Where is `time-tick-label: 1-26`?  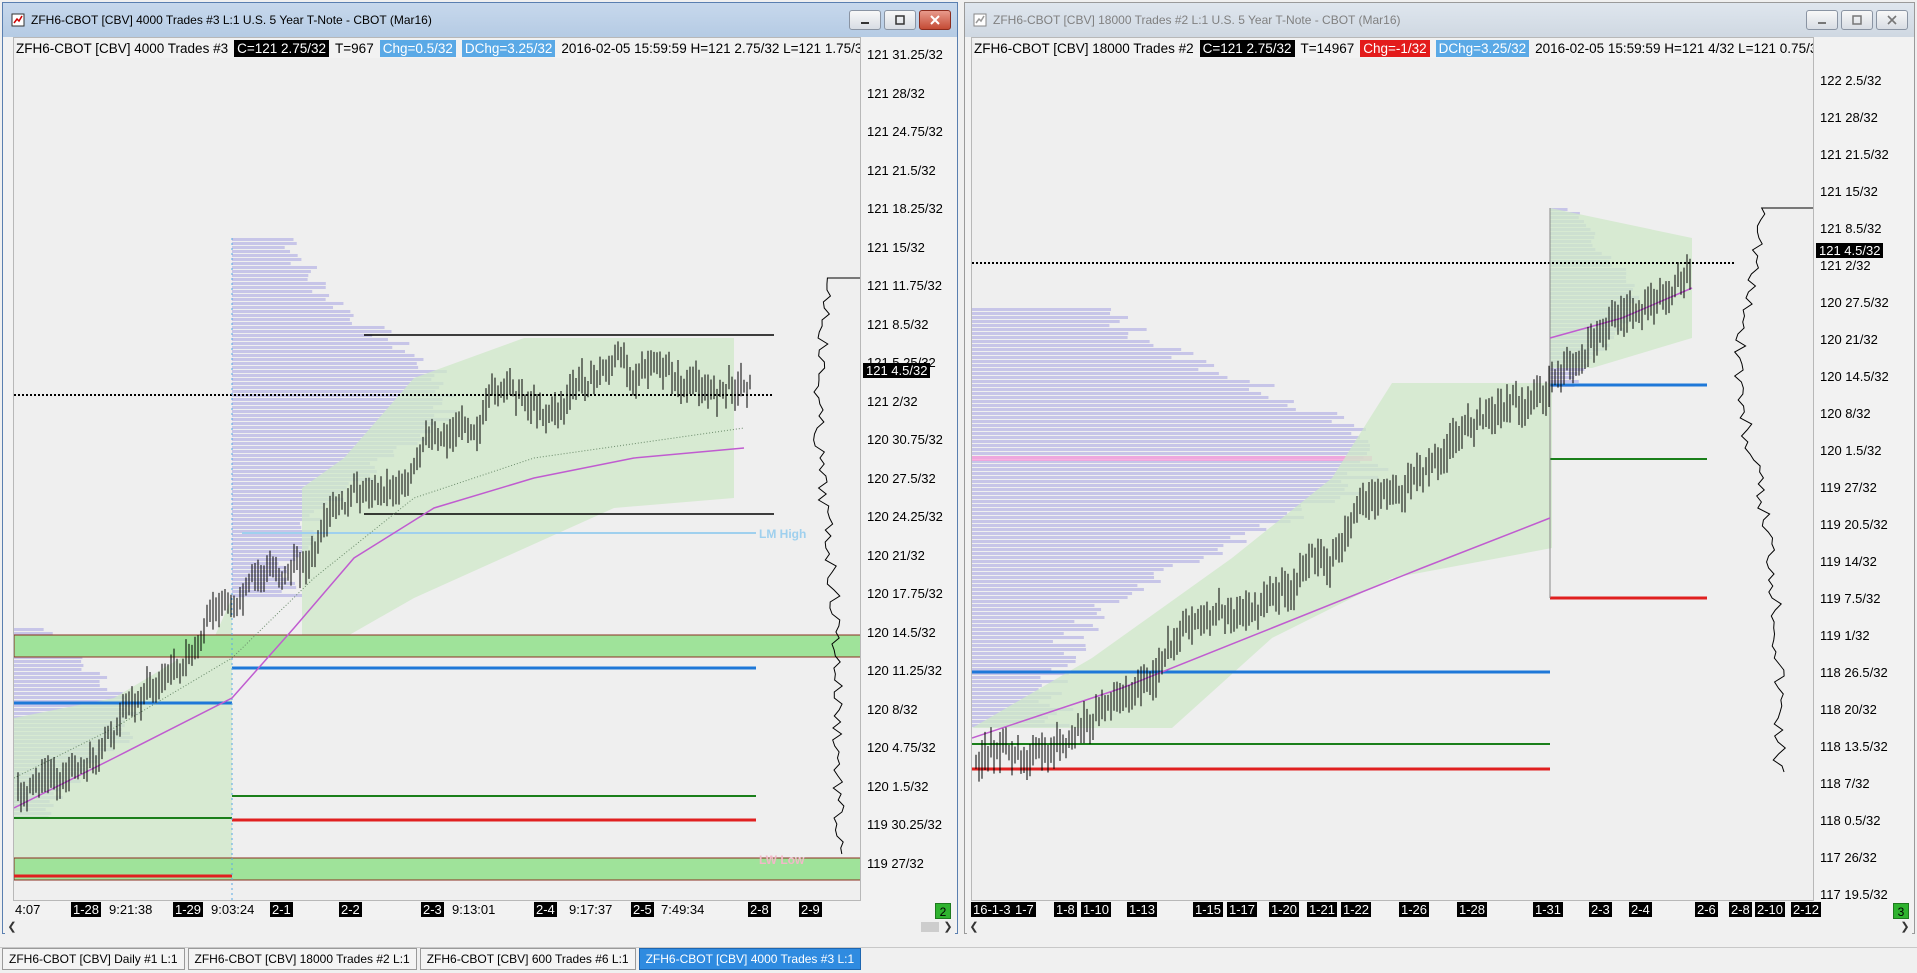 time-tick-label: 1-26 is located at coordinates (1414, 909).